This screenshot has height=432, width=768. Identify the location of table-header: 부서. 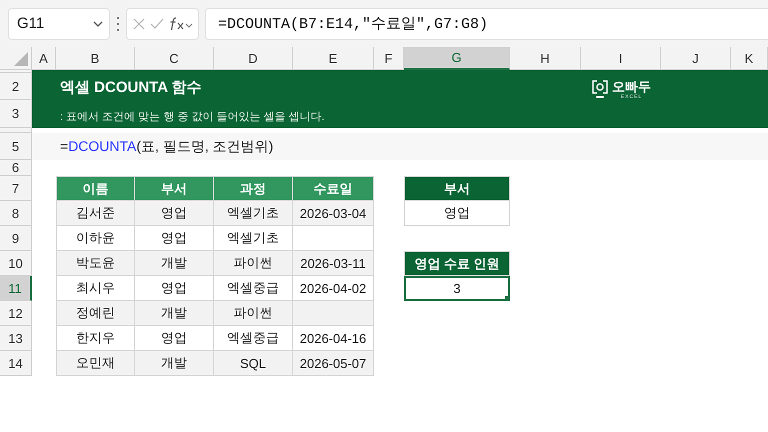
(174, 188).